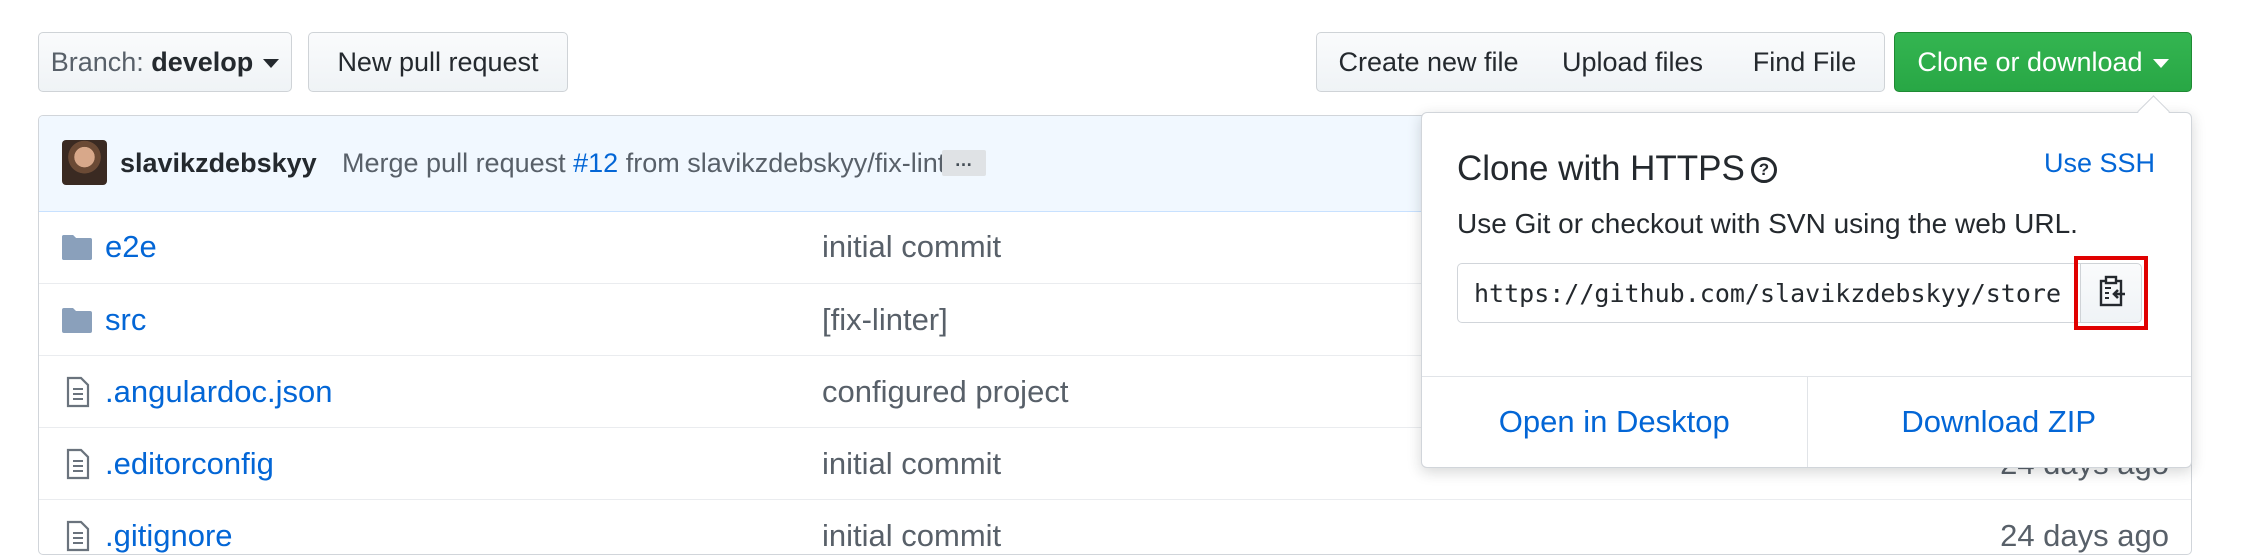 The width and height of the screenshot is (2241, 555). I want to click on branch-name: develop, so click(202, 62).